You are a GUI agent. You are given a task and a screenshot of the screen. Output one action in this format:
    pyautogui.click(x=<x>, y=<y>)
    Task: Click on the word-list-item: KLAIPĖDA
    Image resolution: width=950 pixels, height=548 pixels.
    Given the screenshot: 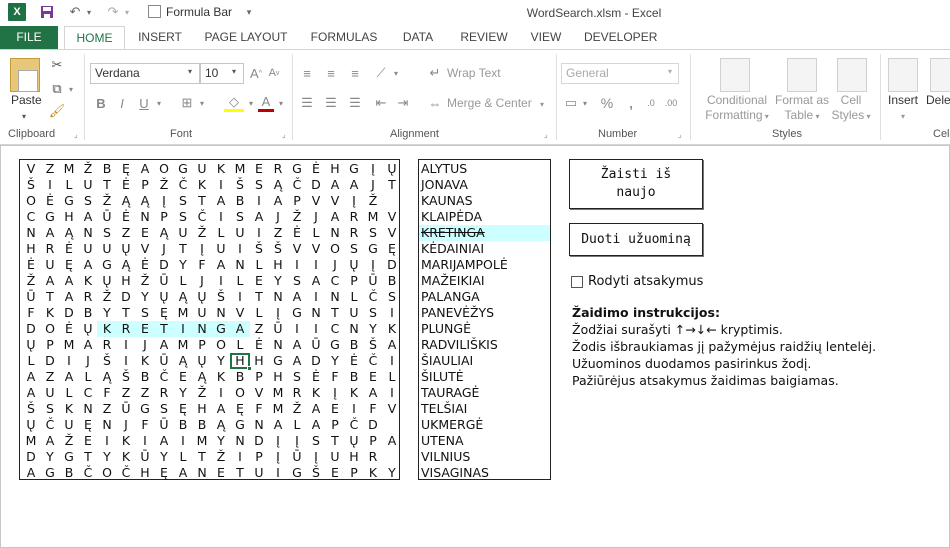 What is the action you would take?
    pyautogui.click(x=484, y=217)
    